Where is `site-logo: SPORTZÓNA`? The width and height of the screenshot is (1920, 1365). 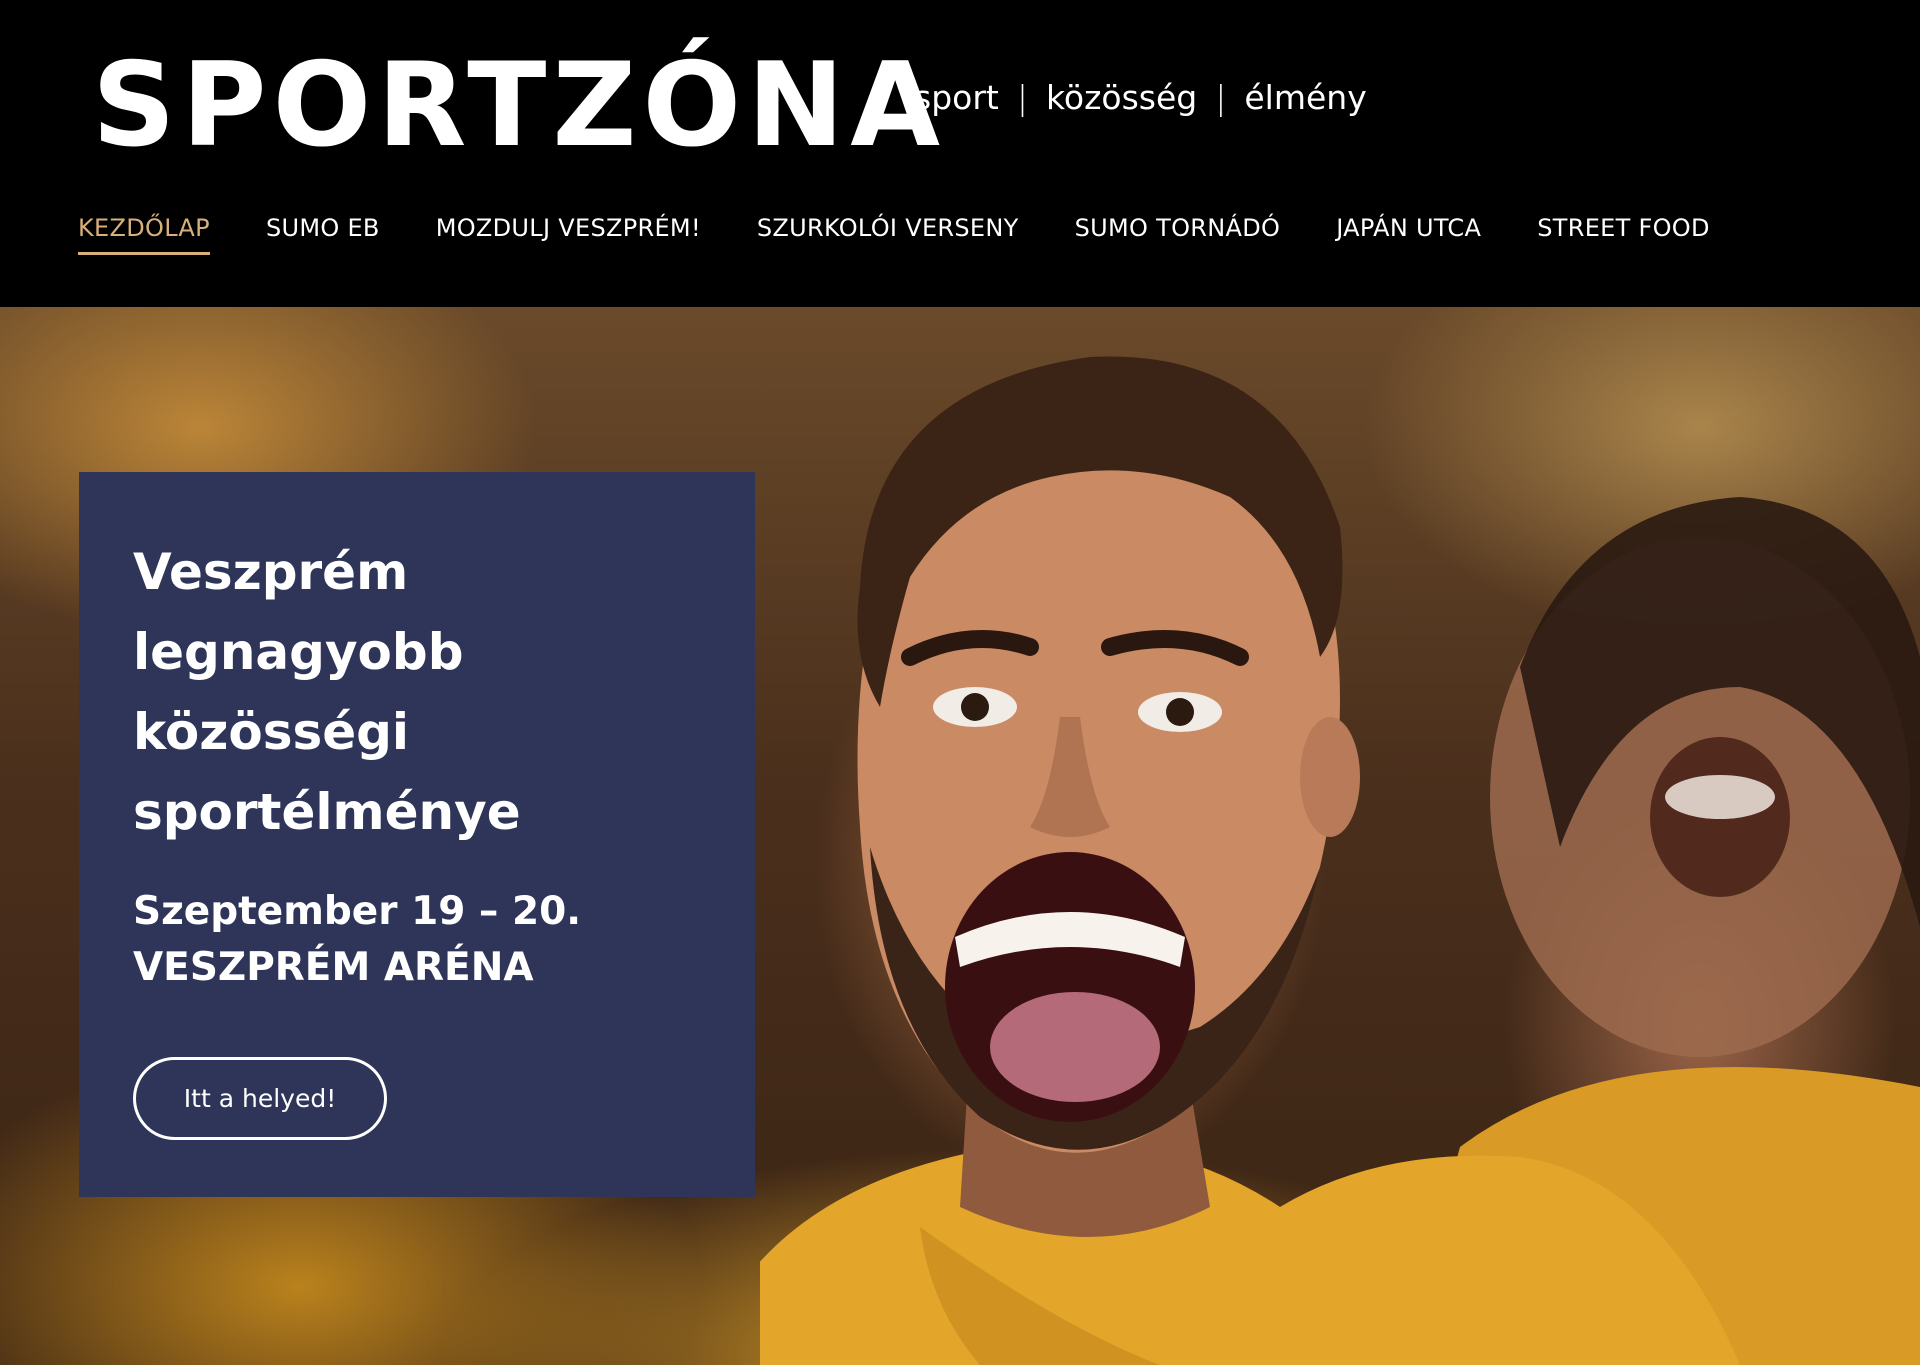
site-logo: SPORTZÓNA is located at coordinates (519, 106).